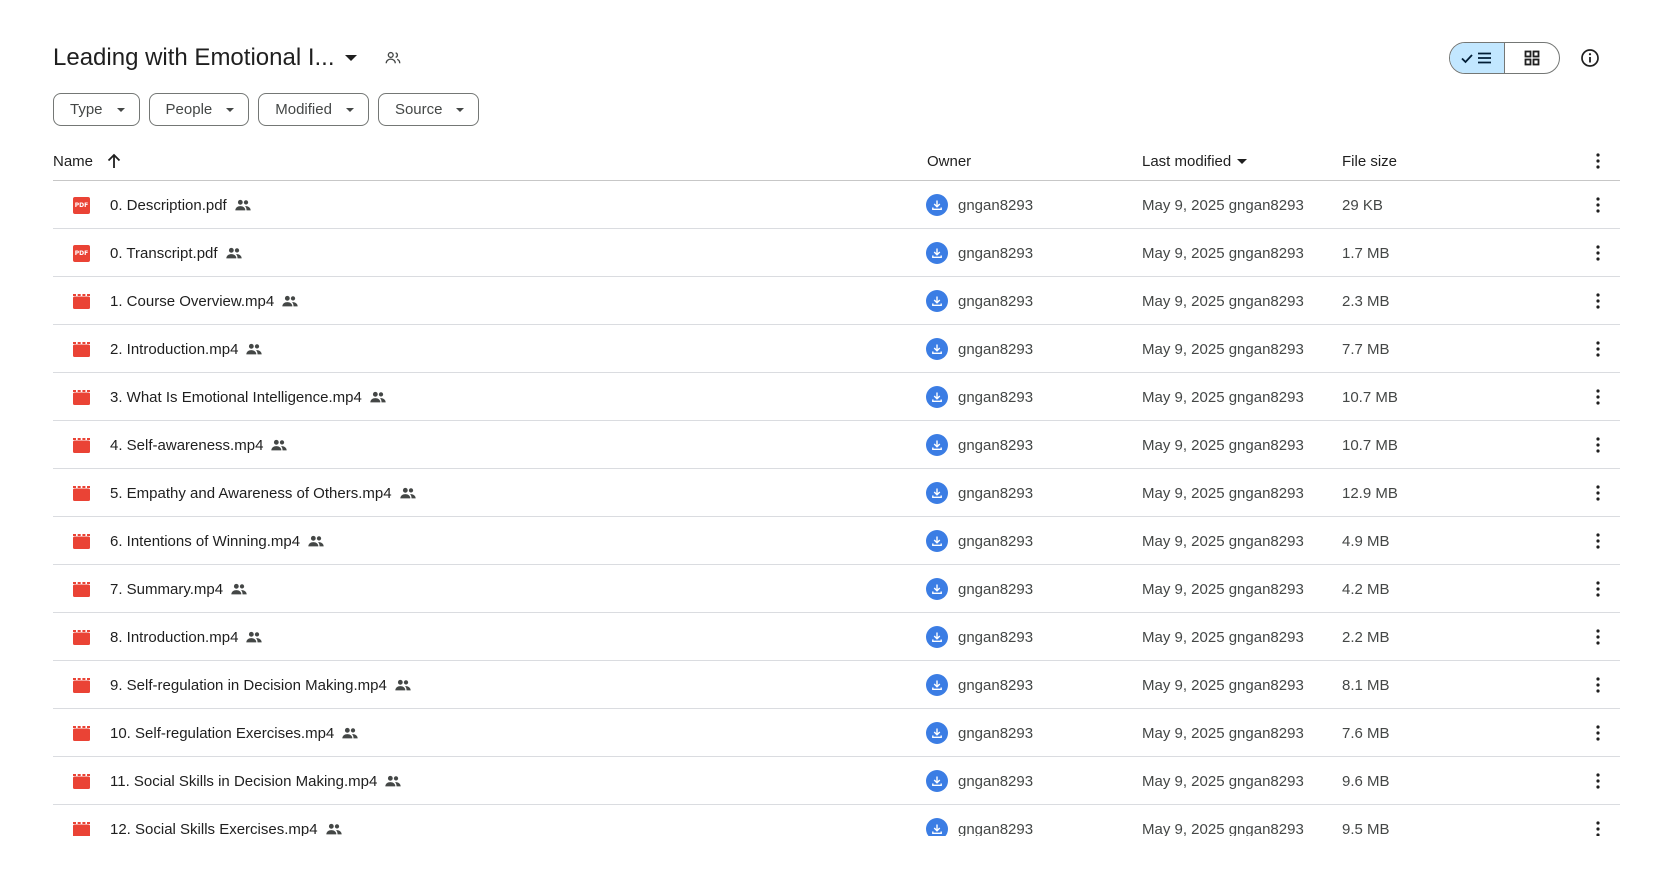 The width and height of the screenshot is (1672, 896). What do you see at coordinates (1598, 161) in the screenshot?
I see `more-vert-icon` at bounding box center [1598, 161].